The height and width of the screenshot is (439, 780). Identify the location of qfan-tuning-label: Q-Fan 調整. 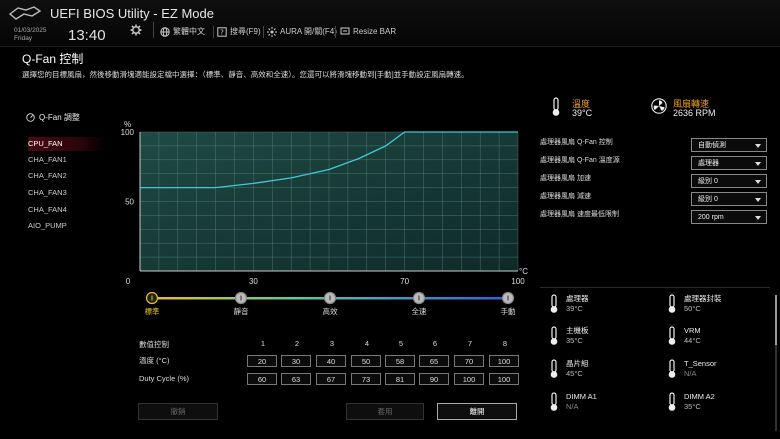
(59, 117).